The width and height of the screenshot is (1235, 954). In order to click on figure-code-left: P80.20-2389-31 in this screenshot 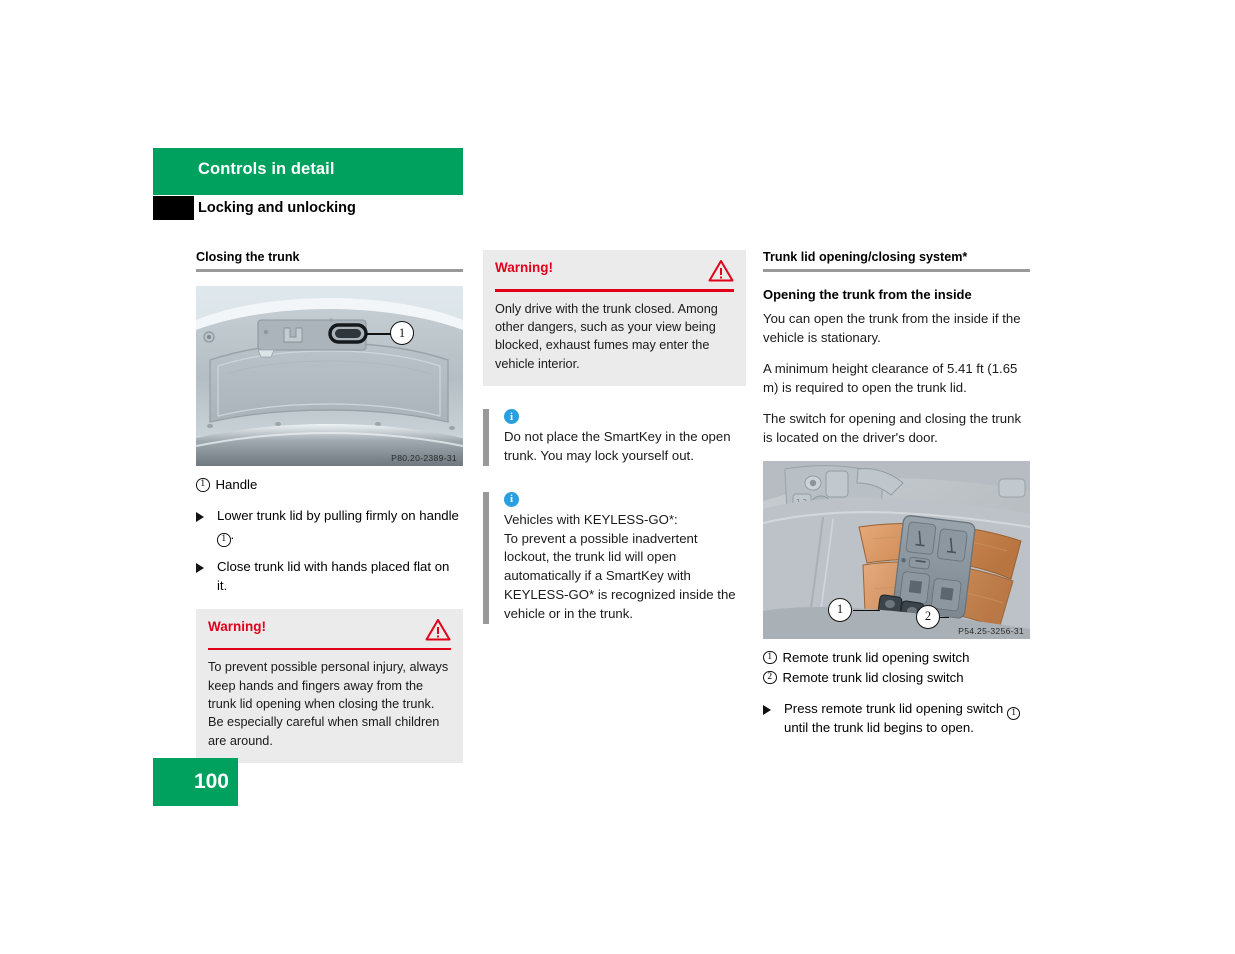, I will do `click(424, 458)`.